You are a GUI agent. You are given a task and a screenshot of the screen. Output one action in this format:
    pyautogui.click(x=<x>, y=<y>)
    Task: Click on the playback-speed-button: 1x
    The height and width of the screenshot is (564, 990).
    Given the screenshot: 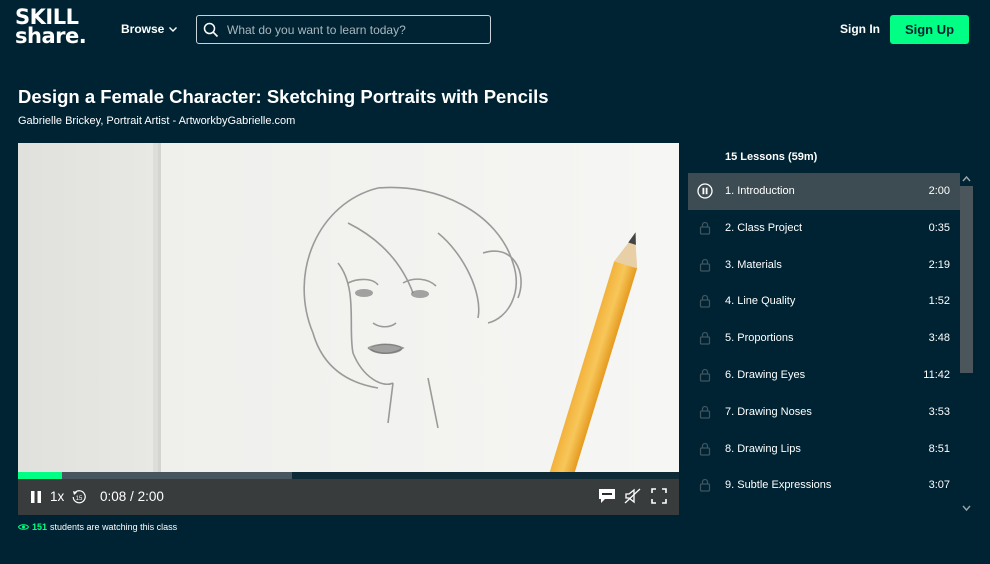 What is the action you would take?
    pyautogui.click(x=57, y=496)
    